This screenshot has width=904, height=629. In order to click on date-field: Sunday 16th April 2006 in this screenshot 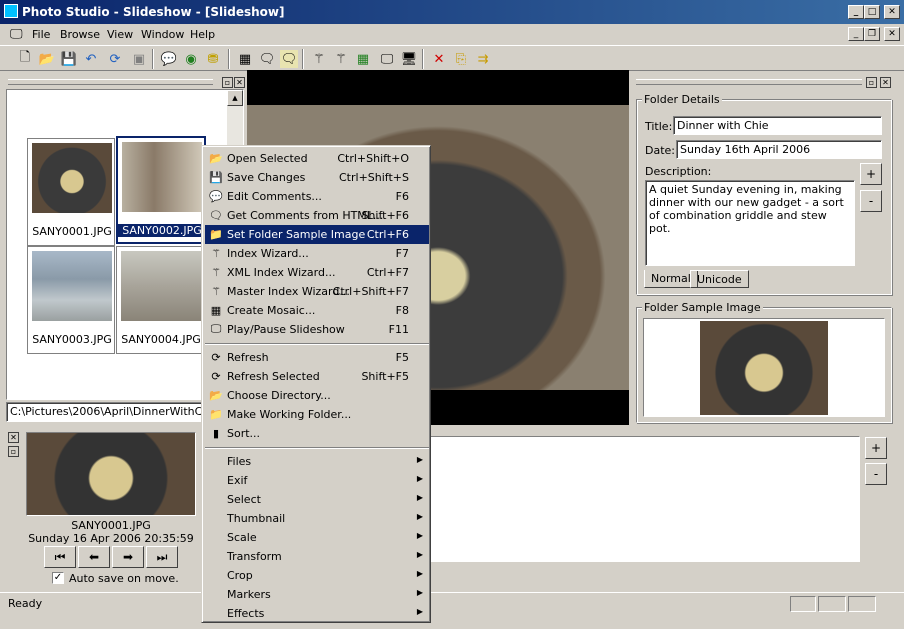, I will do `click(779, 149)`.